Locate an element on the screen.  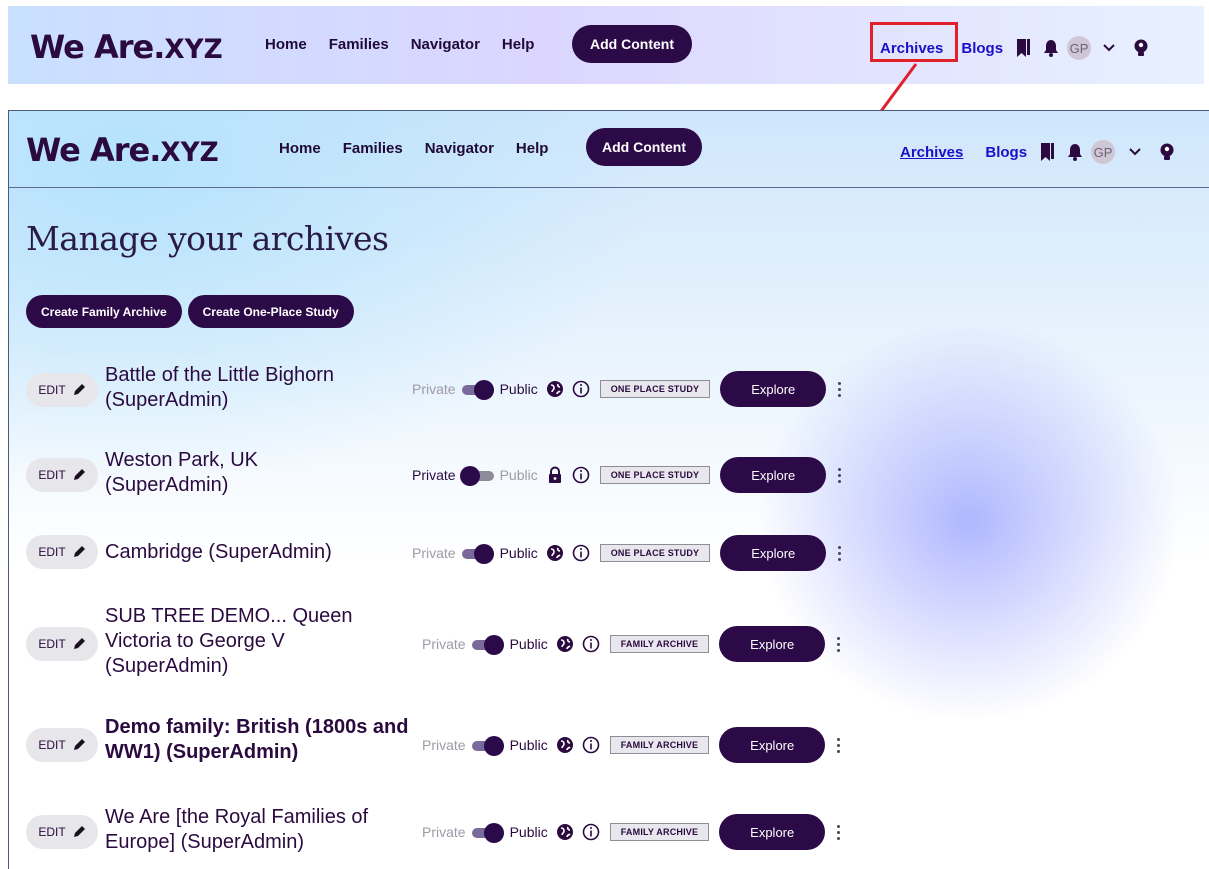
archives-link: Archives is located at coordinates (931, 152).